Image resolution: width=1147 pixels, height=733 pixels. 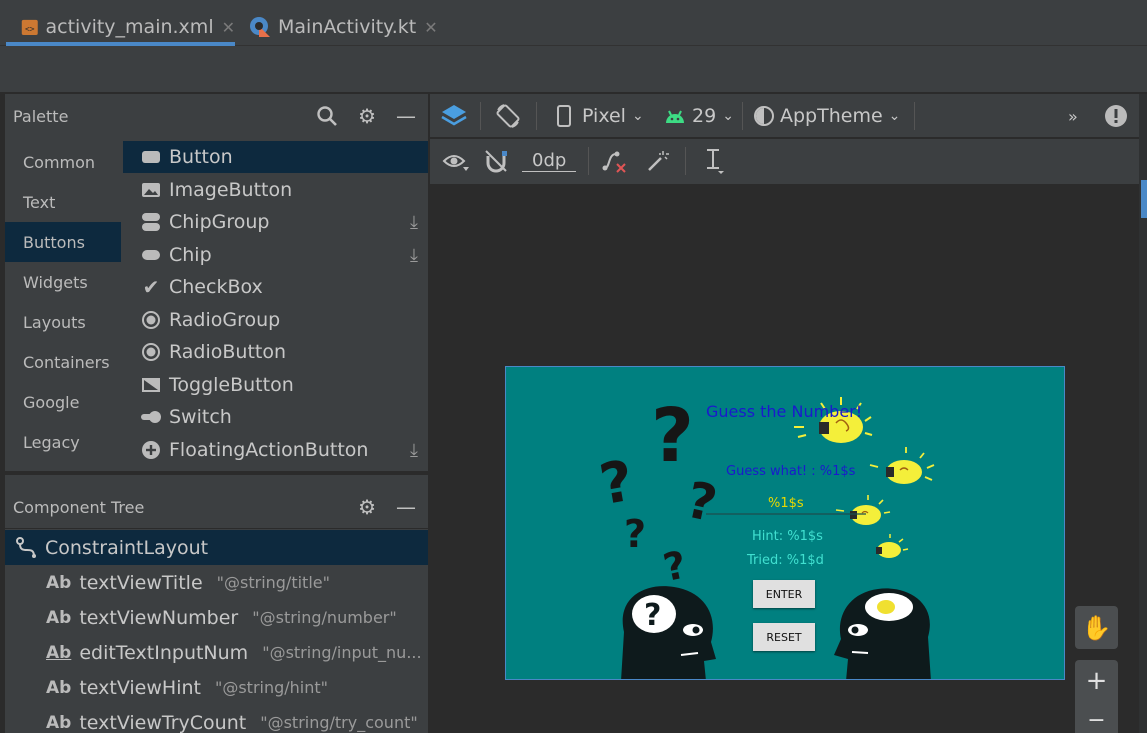 What do you see at coordinates (275, 417) in the screenshot?
I see `palette-item-switch: Switch` at bounding box center [275, 417].